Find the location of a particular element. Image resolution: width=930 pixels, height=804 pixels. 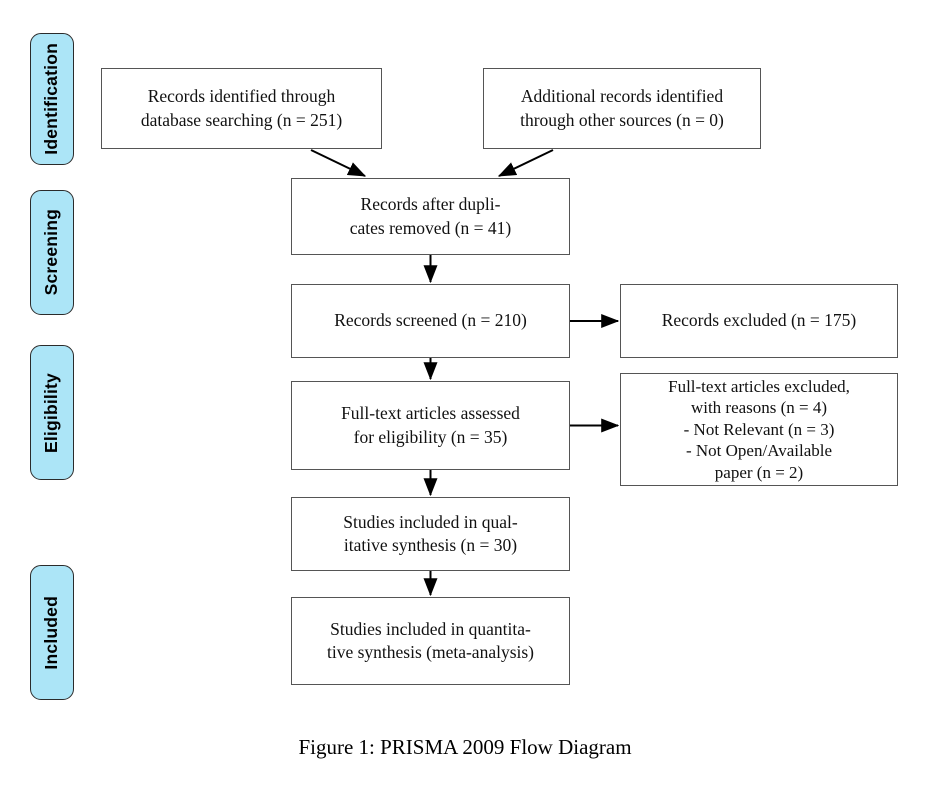

phase-label-identification: Identification is located at coordinates (51, 99).